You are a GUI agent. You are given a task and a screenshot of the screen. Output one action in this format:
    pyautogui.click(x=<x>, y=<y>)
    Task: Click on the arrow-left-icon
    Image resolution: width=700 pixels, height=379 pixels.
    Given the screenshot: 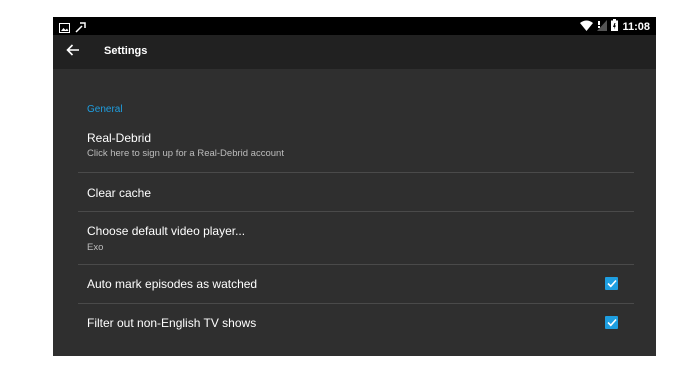 What is the action you would take?
    pyautogui.click(x=73, y=52)
    